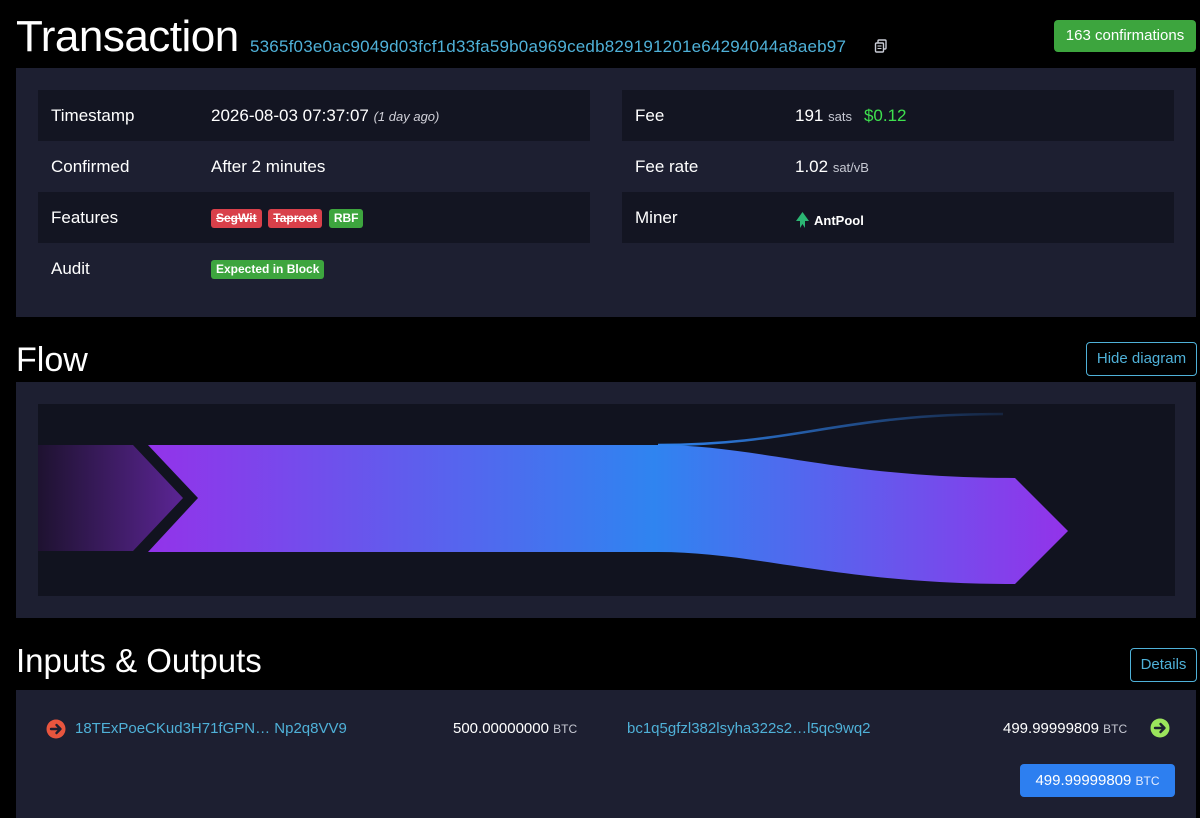  I want to click on detail-label: Fee rate, so click(667, 166).